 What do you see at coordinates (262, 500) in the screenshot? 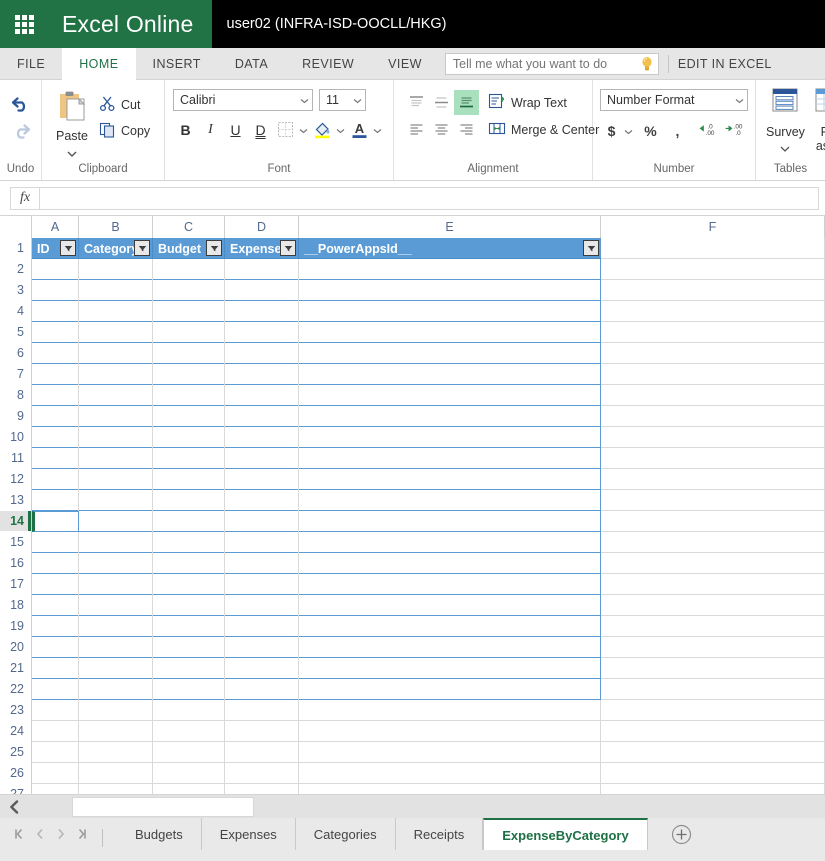
I see `cell-D13` at bounding box center [262, 500].